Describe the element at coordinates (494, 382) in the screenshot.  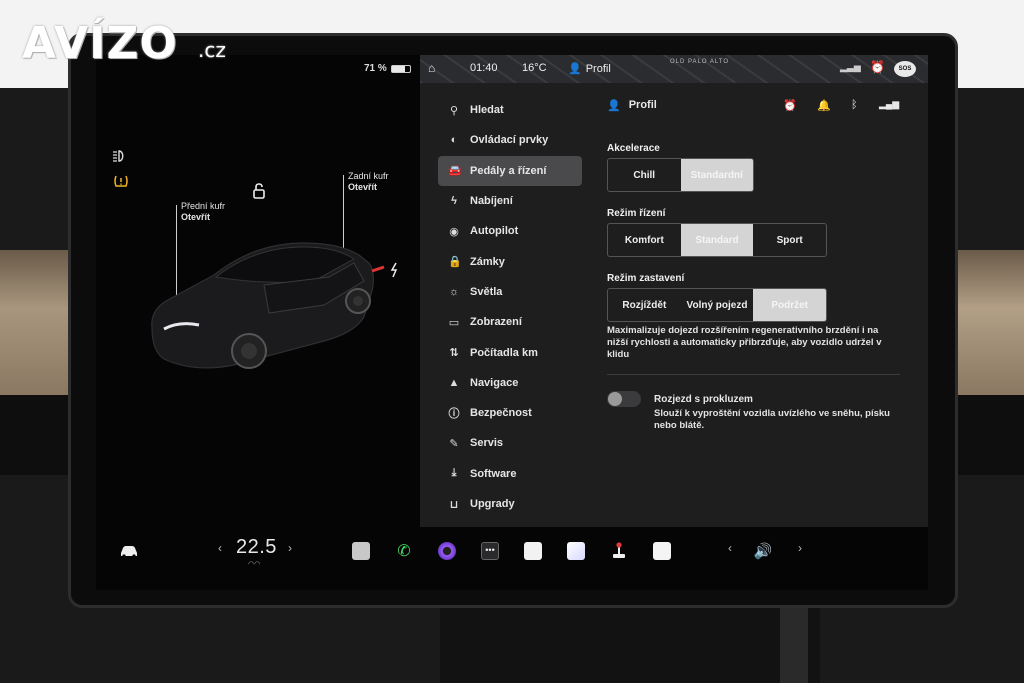
I see `menu-item-label: Navigace` at that location.